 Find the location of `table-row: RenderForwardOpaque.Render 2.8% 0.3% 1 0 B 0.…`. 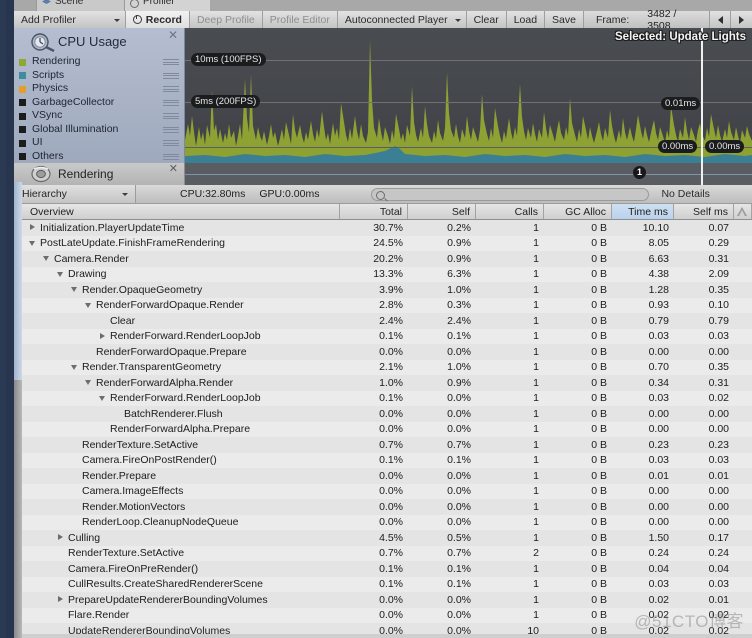

table-row: RenderForwardOpaque.Render 2.8% 0.3% 1 0 B 0.… is located at coordinates (387, 305).